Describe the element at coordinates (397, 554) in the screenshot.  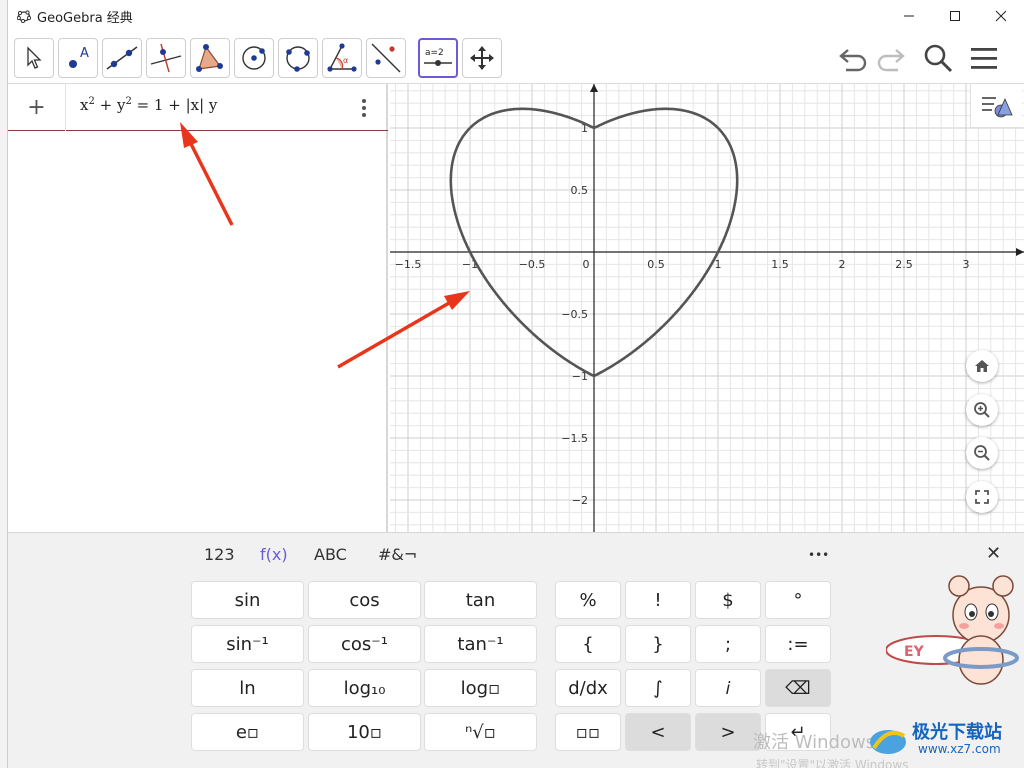
I see `tab-symbols: #&¬` at that location.